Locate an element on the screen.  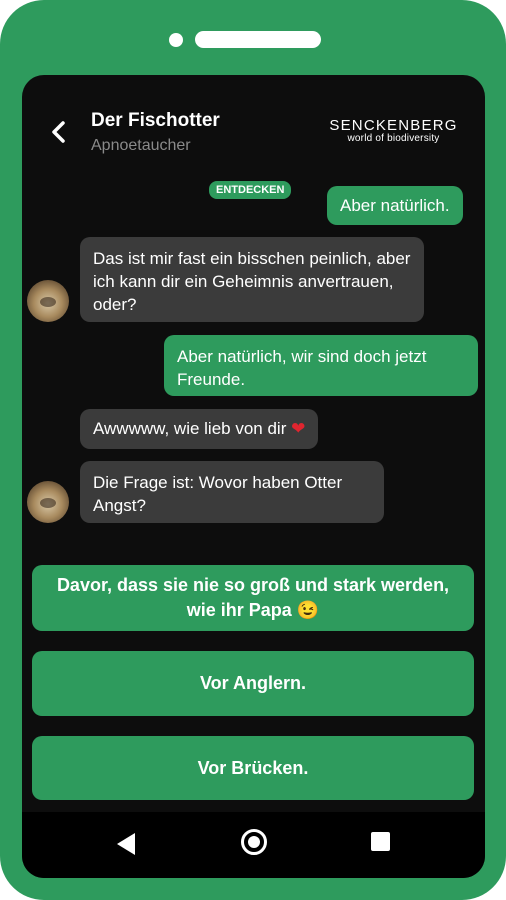
speaker-bar is located at coordinates (258, 39).